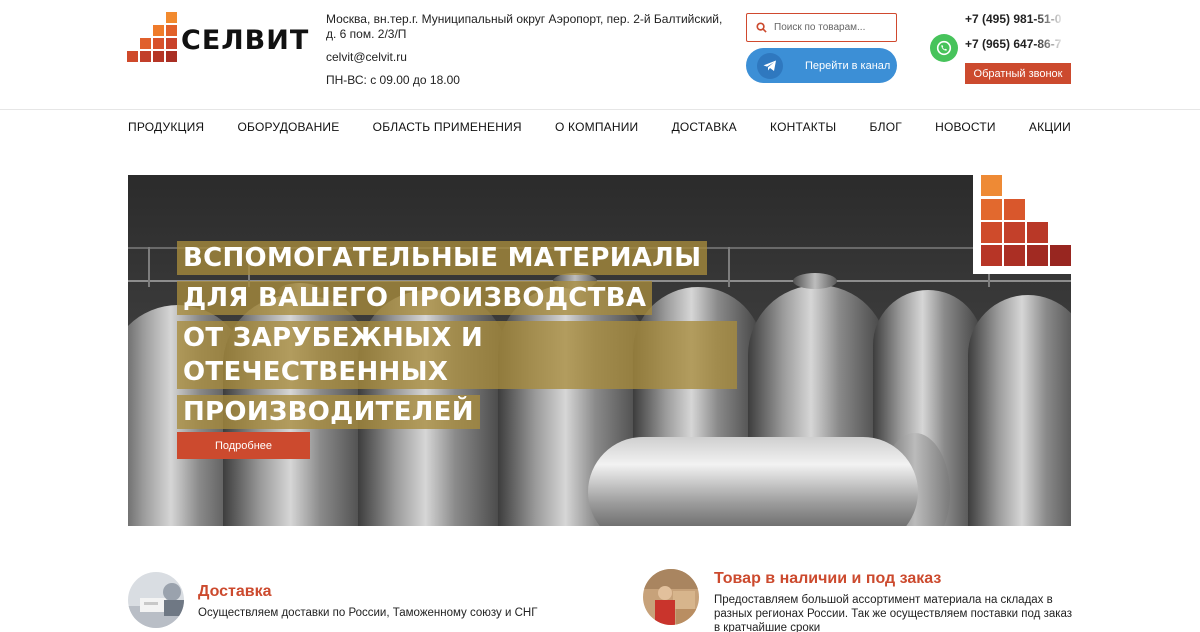 The width and height of the screenshot is (1200, 632). I want to click on decorative-bricks, so click(1022, 224).